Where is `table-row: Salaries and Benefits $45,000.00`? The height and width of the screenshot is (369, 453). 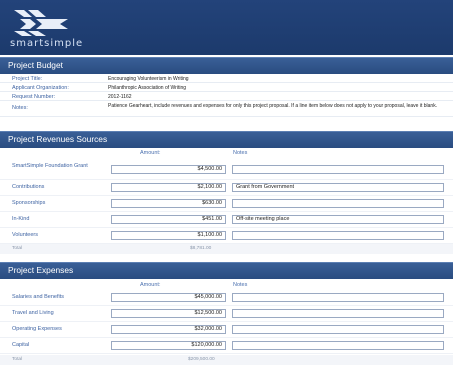 table-row: Salaries and Benefits $45,000.00 is located at coordinates (226, 298).